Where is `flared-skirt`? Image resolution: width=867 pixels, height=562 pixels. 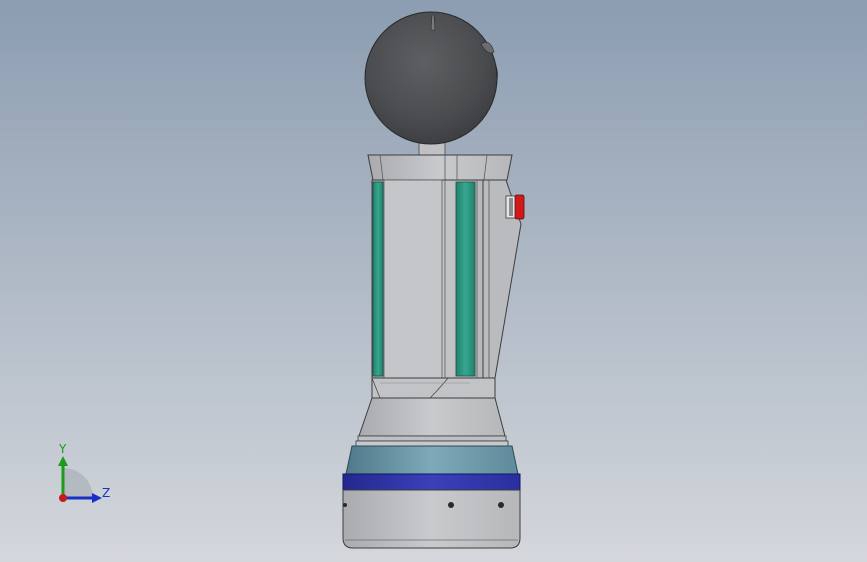
flared-skirt is located at coordinates (432, 422).